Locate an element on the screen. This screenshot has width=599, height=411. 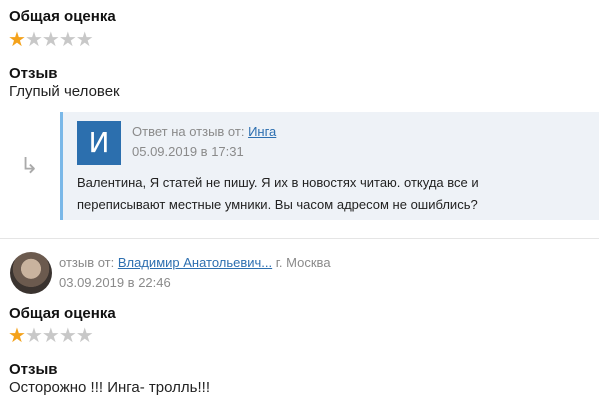
review-datetime: 03.09.2019 в 22:46 is located at coordinates (115, 282).